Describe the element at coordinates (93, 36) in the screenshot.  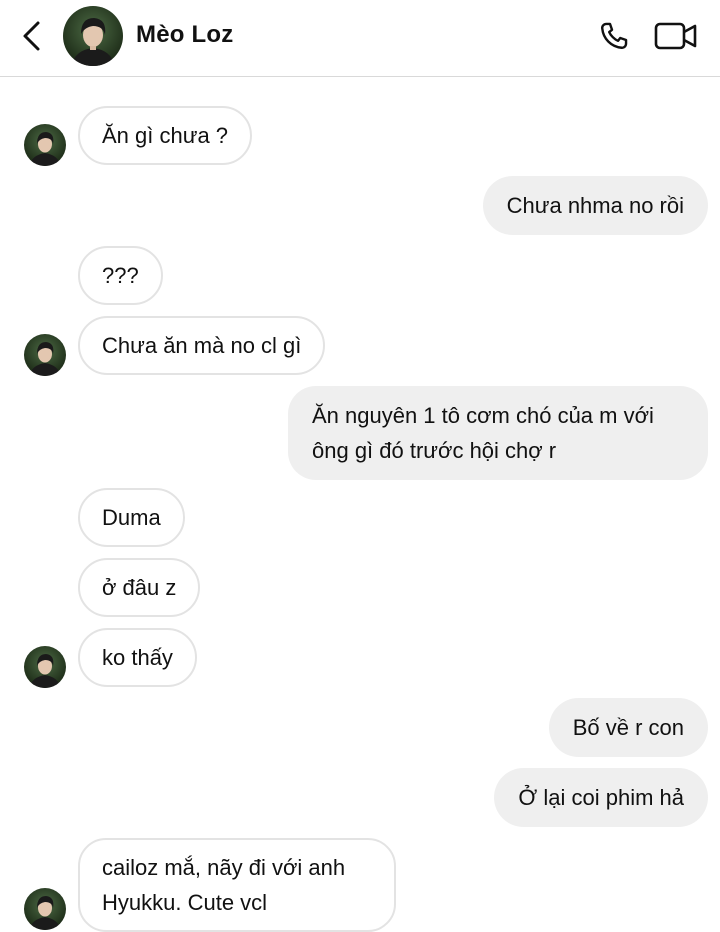
I see `contact-avatar` at that location.